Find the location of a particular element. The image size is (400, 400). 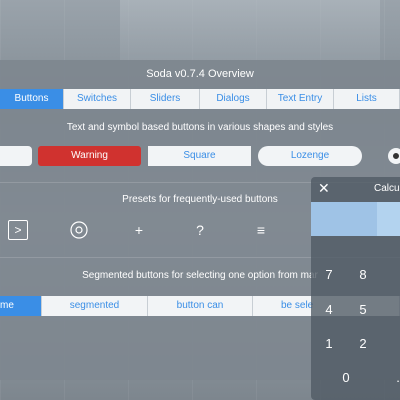

radio-button is located at coordinates (394, 156).